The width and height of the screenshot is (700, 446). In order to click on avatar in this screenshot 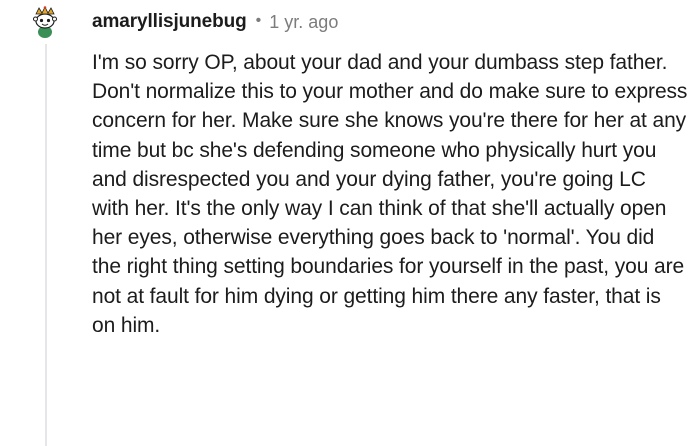, I will do `click(45, 22)`.